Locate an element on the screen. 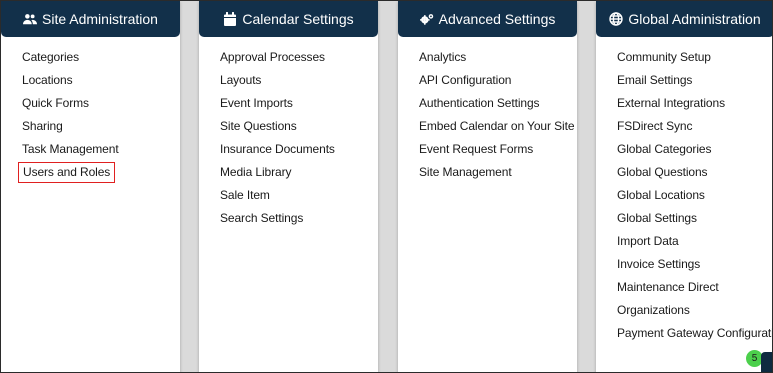  advanced-settings-header: Advanced Settings is located at coordinates (487, 19).